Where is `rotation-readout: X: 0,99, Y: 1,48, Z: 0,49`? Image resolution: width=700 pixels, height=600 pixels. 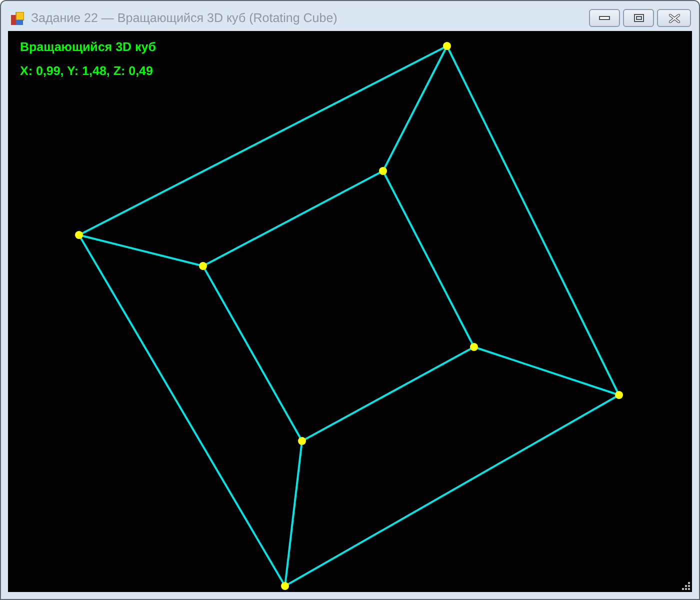
rotation-readout: X: 0,99, Y: 1,48, Z: 0,49 is located at coordinates (86, 71).